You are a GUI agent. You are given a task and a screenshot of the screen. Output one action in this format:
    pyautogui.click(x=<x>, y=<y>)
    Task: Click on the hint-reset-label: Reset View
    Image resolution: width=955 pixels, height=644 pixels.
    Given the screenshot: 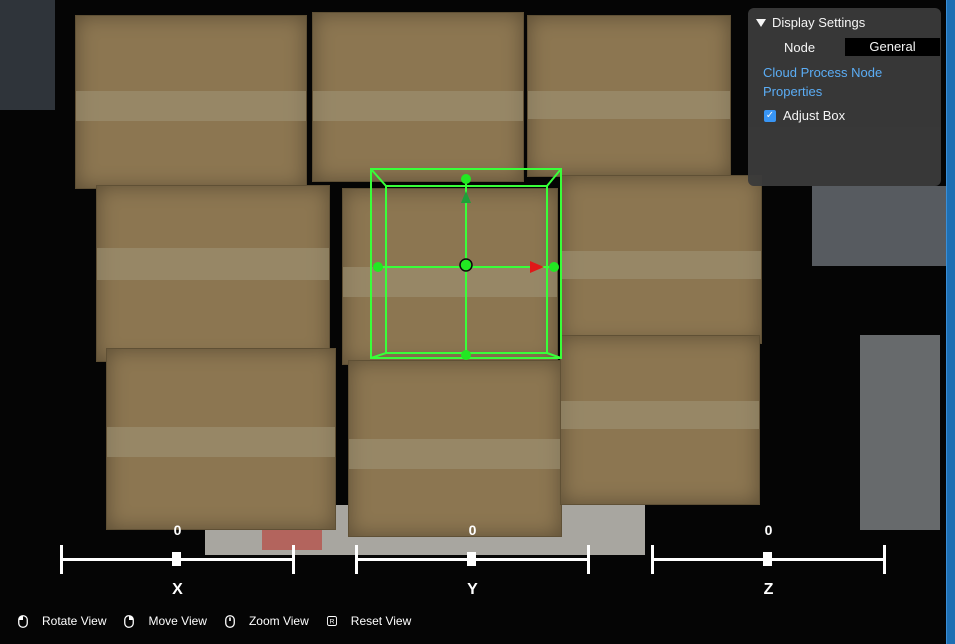 What is the action you would take?
    pyautogui.click(x=381, y=621)
    